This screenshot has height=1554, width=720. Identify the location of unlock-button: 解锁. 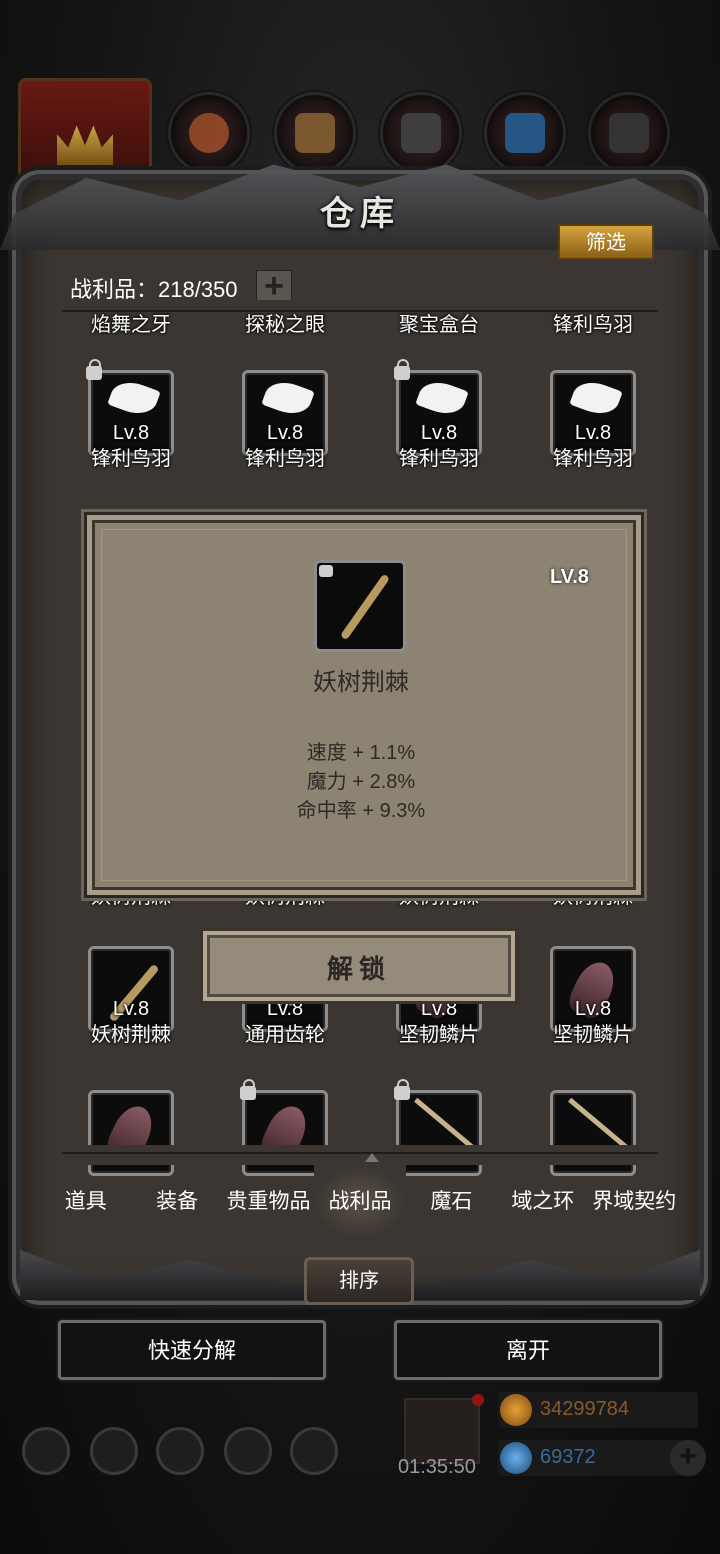
(359, 966).